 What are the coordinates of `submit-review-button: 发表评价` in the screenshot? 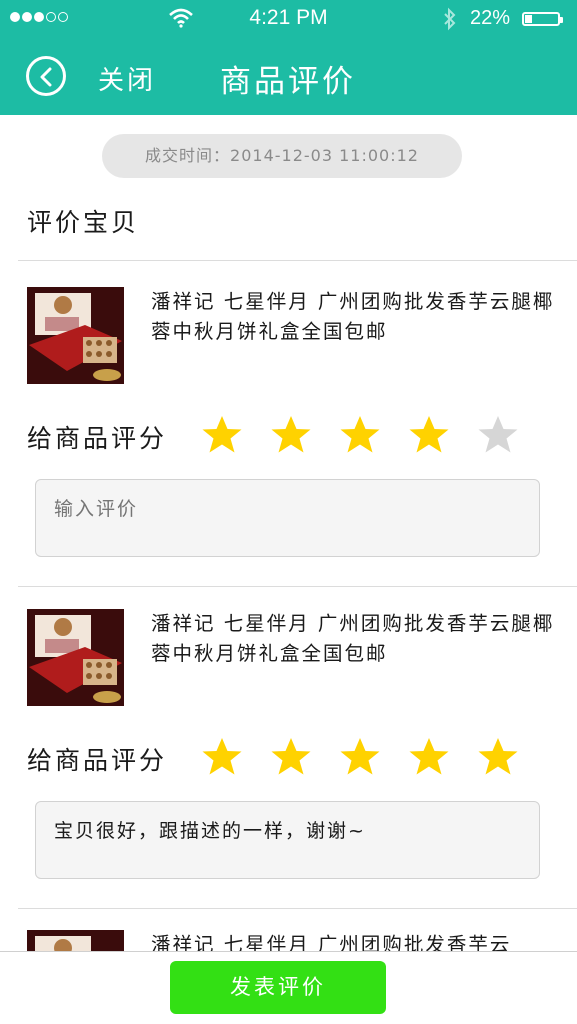 It's located at (278, 987).